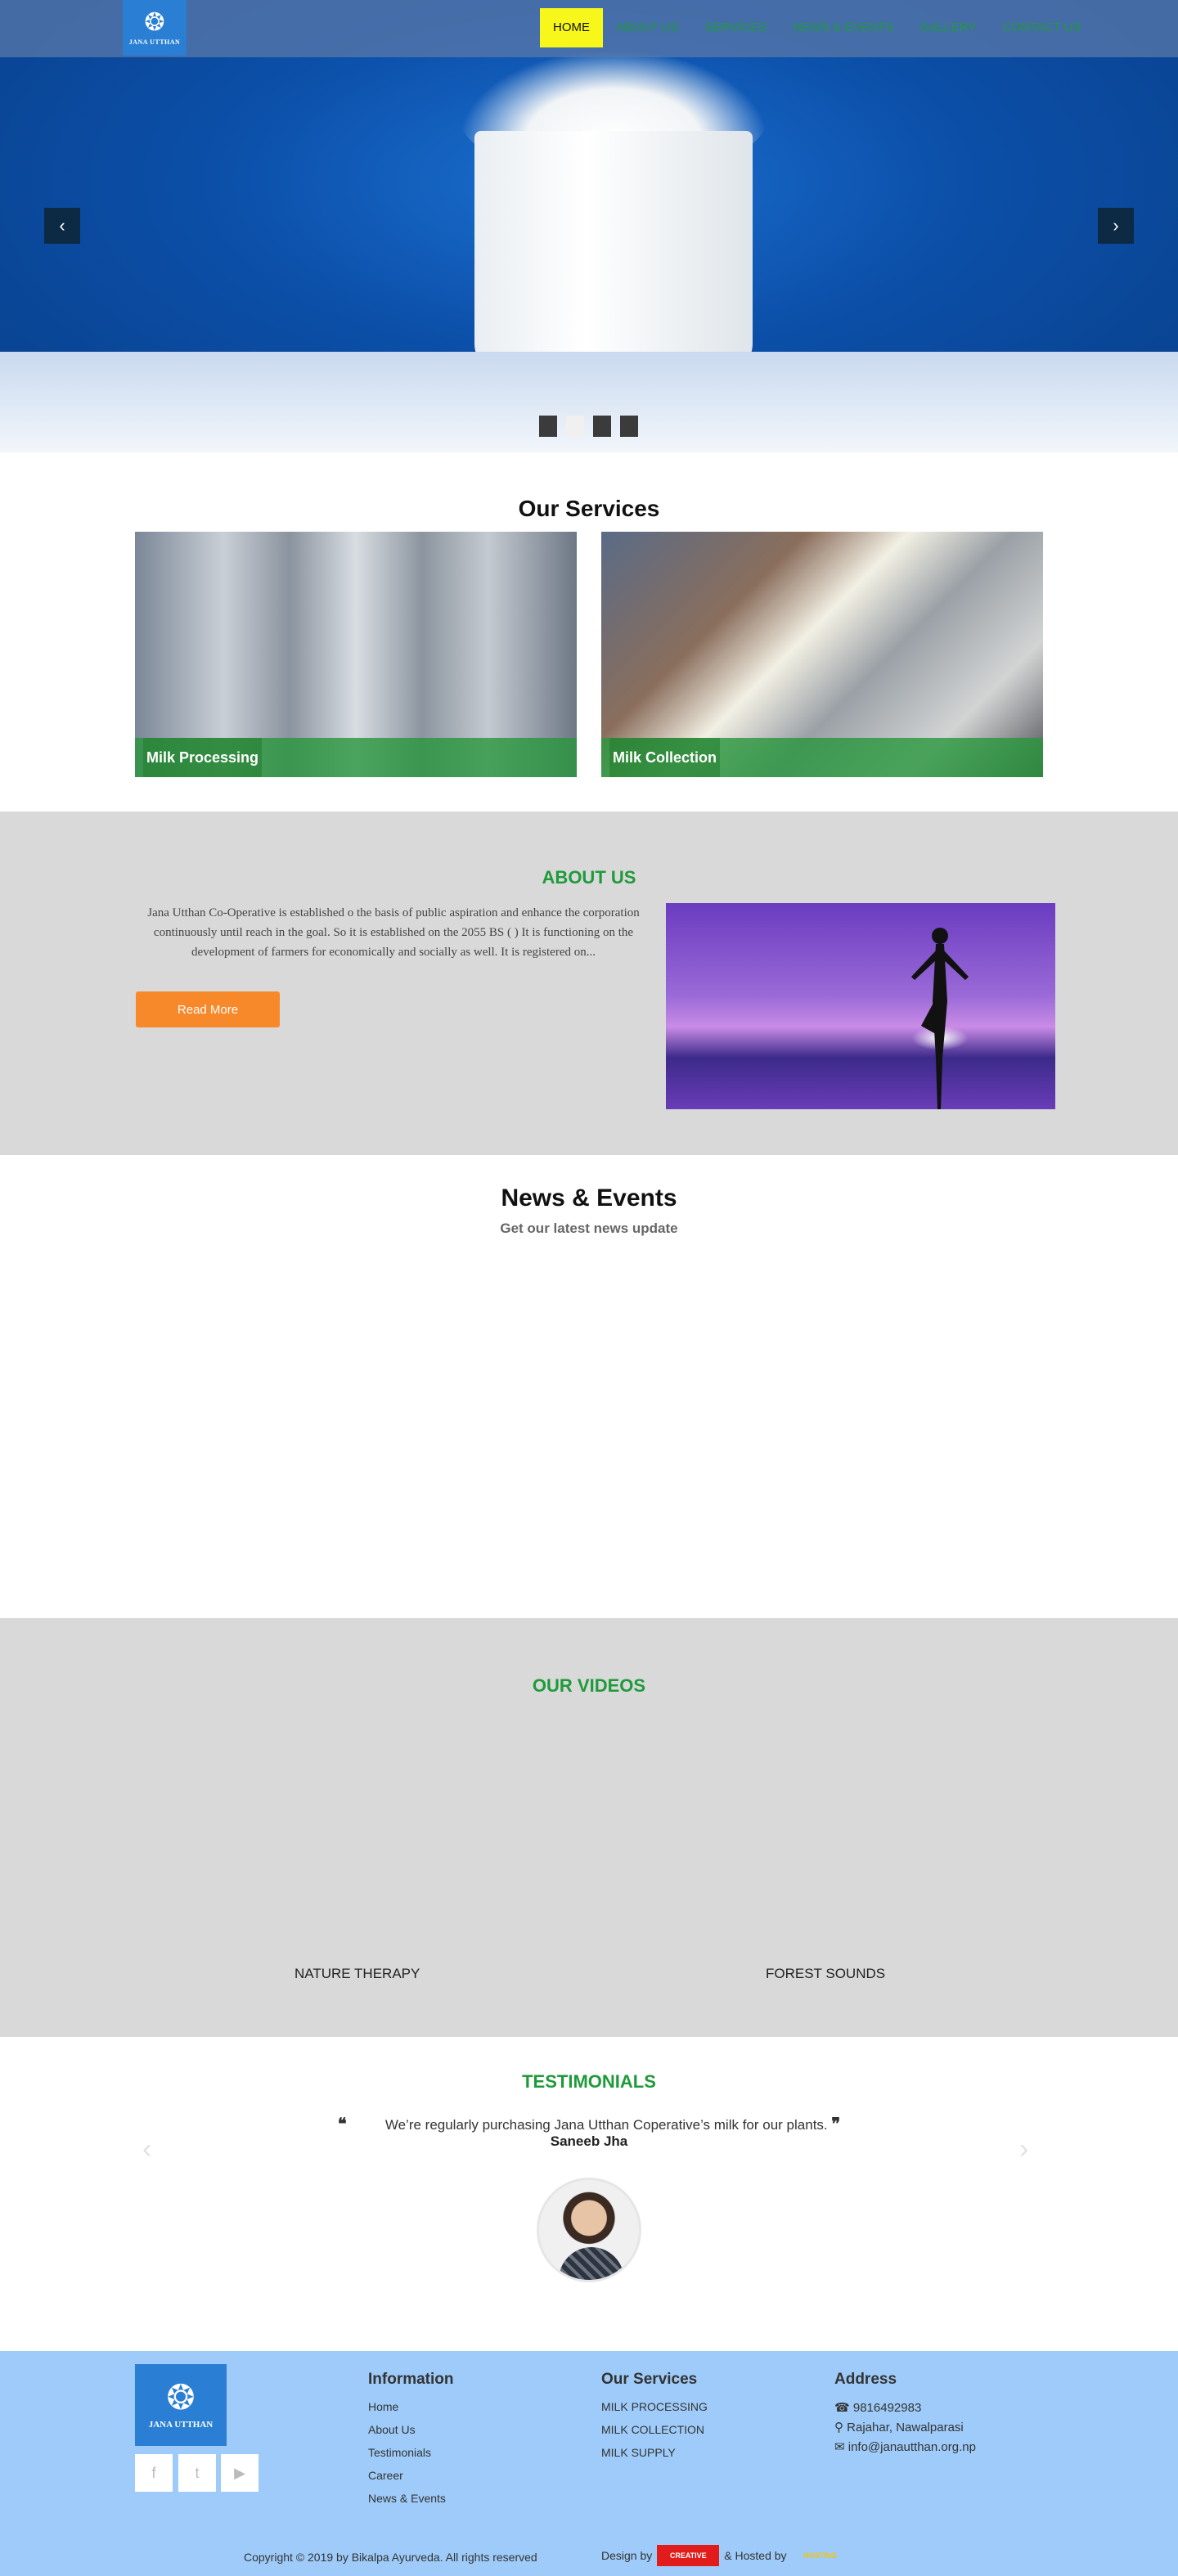 The width and height of the screenshot is (1178, 2576). What do you see at coordinates (1041, 27) in the screenshot?
I see `nav-contact-us: CONTACT US` at bounding box center [1041, 27].